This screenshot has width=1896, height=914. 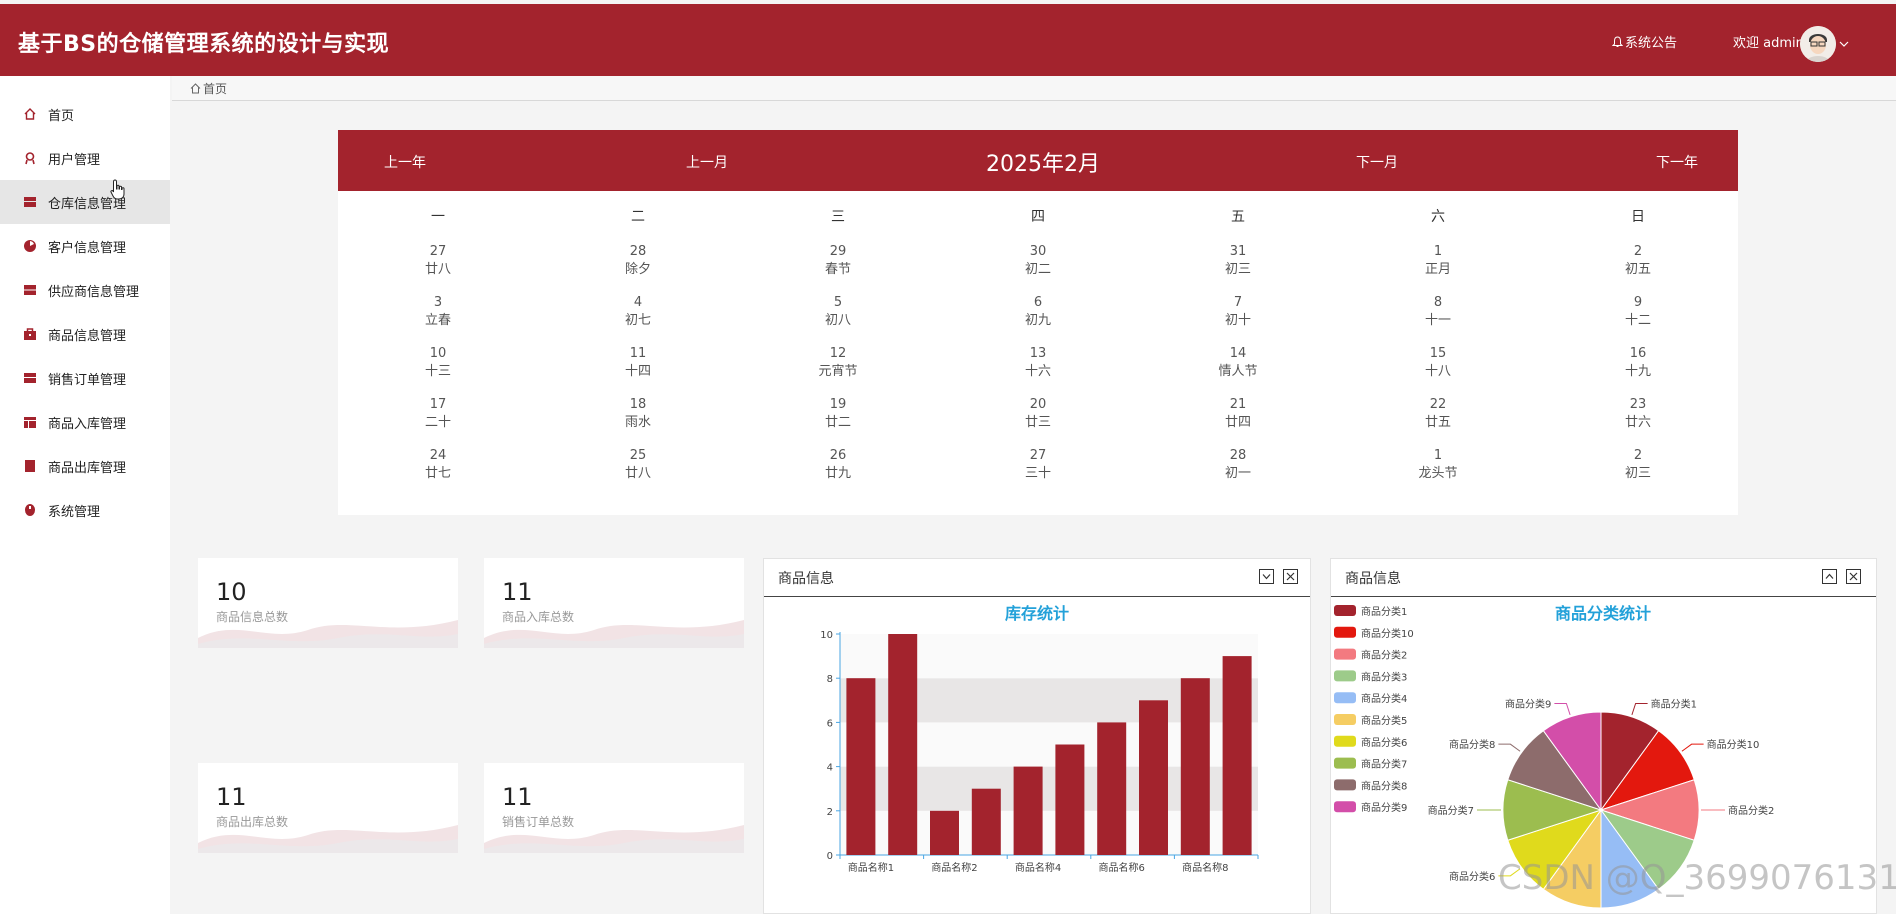 What do you see at coordinates (638, 421) in the screenshot?
I see `calendar-day: 18 雨水` at bounding box center [638, 421].